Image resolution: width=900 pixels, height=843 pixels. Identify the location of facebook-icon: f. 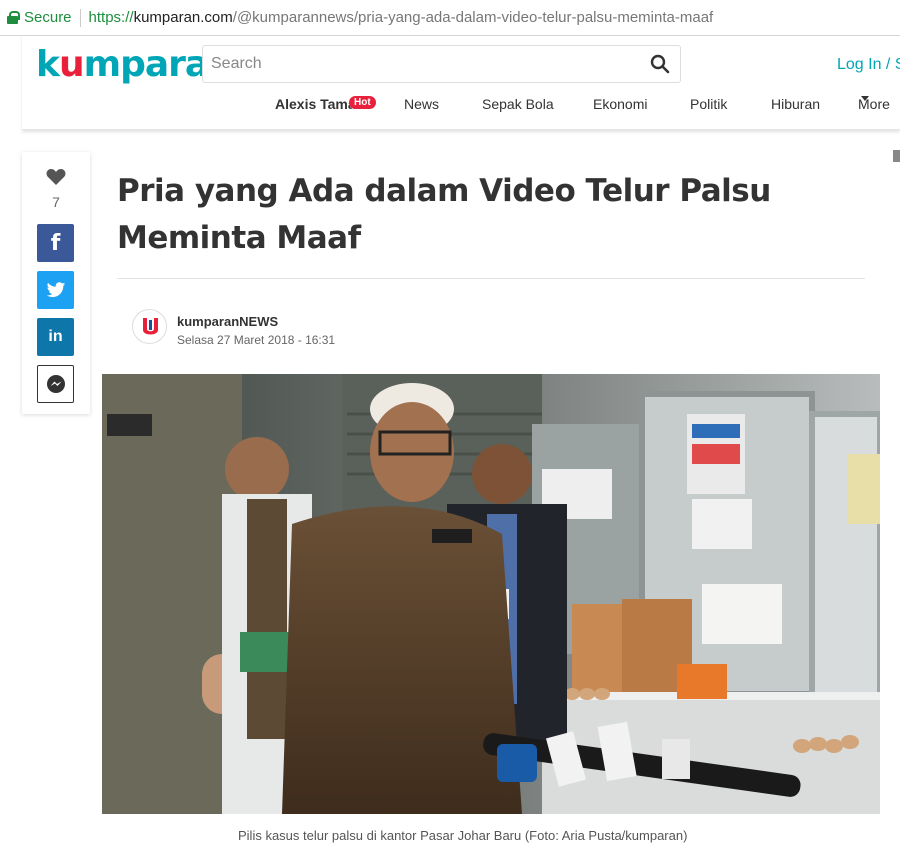
(55, 243).